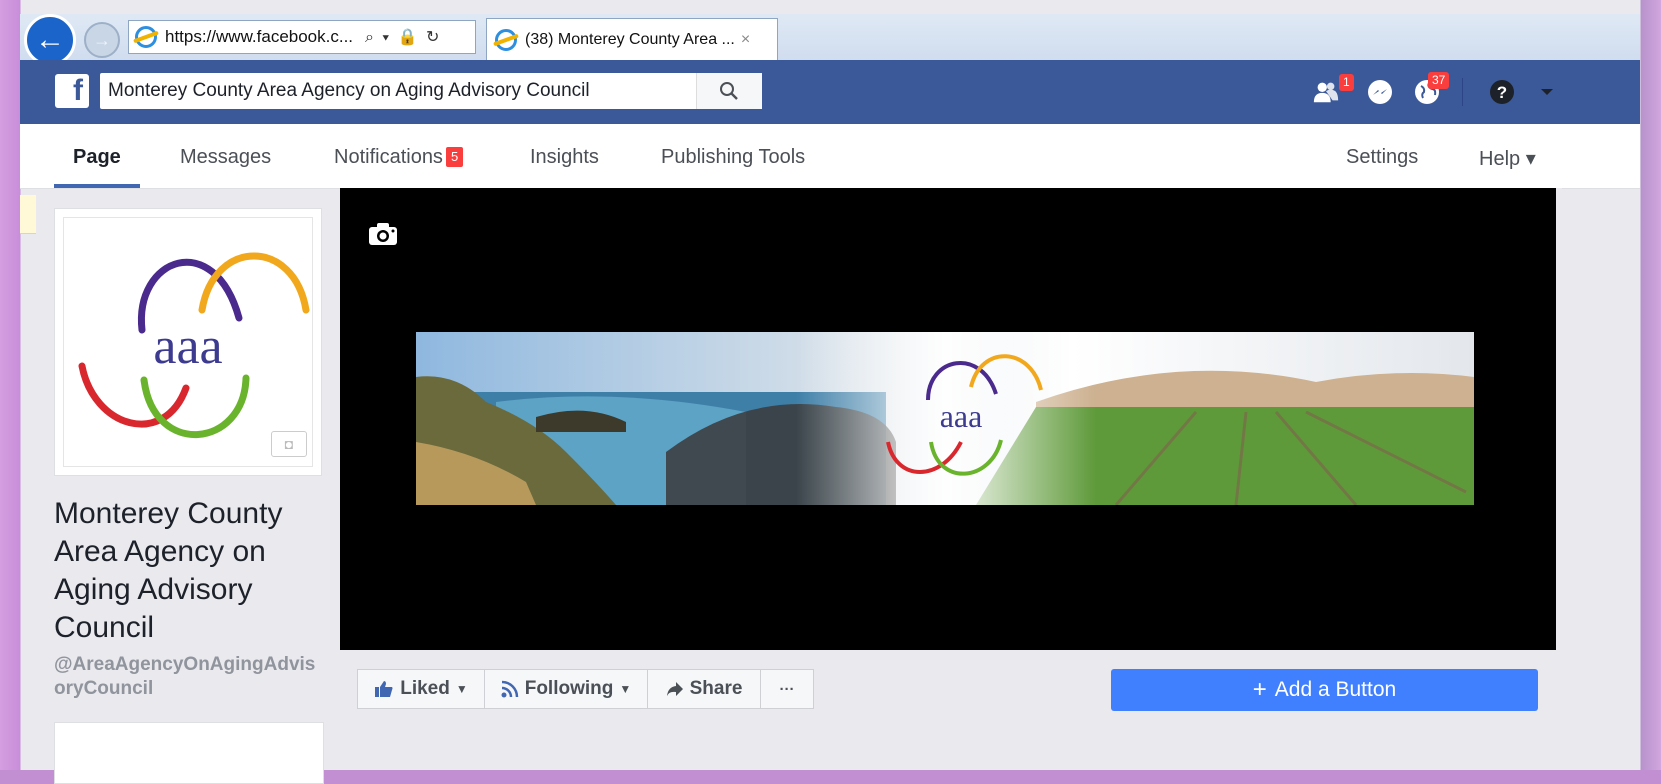 This screenshot has width=1661, height=784. Describe the element at coordinates (403, 37) in the screenshot. I see `address-tools: ⌕ ▾ 🔒 ↻` at that location.